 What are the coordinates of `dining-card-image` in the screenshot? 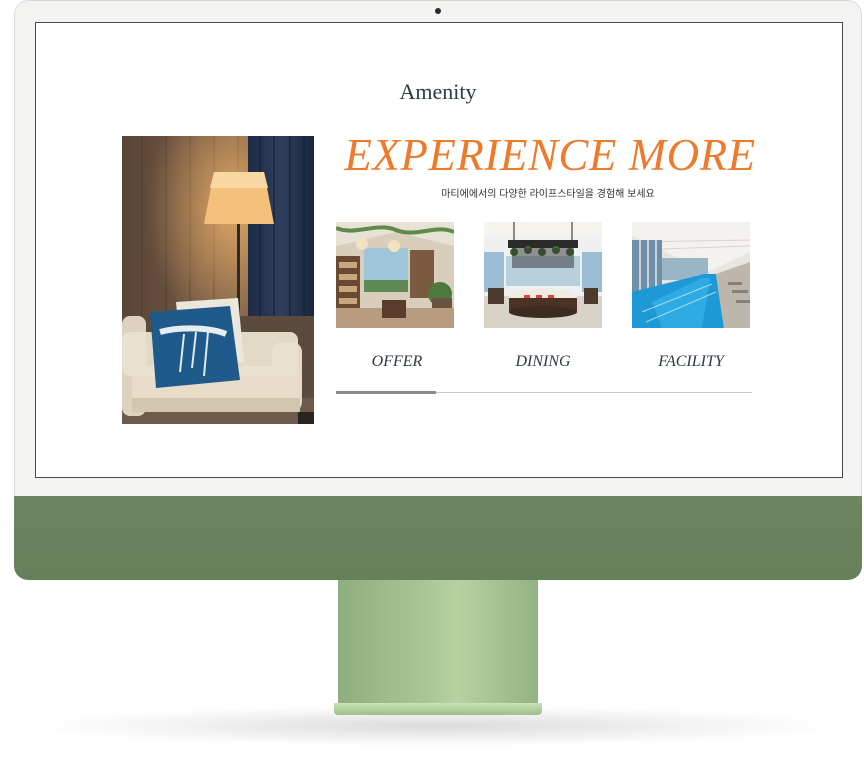 It's located at (543, 275).